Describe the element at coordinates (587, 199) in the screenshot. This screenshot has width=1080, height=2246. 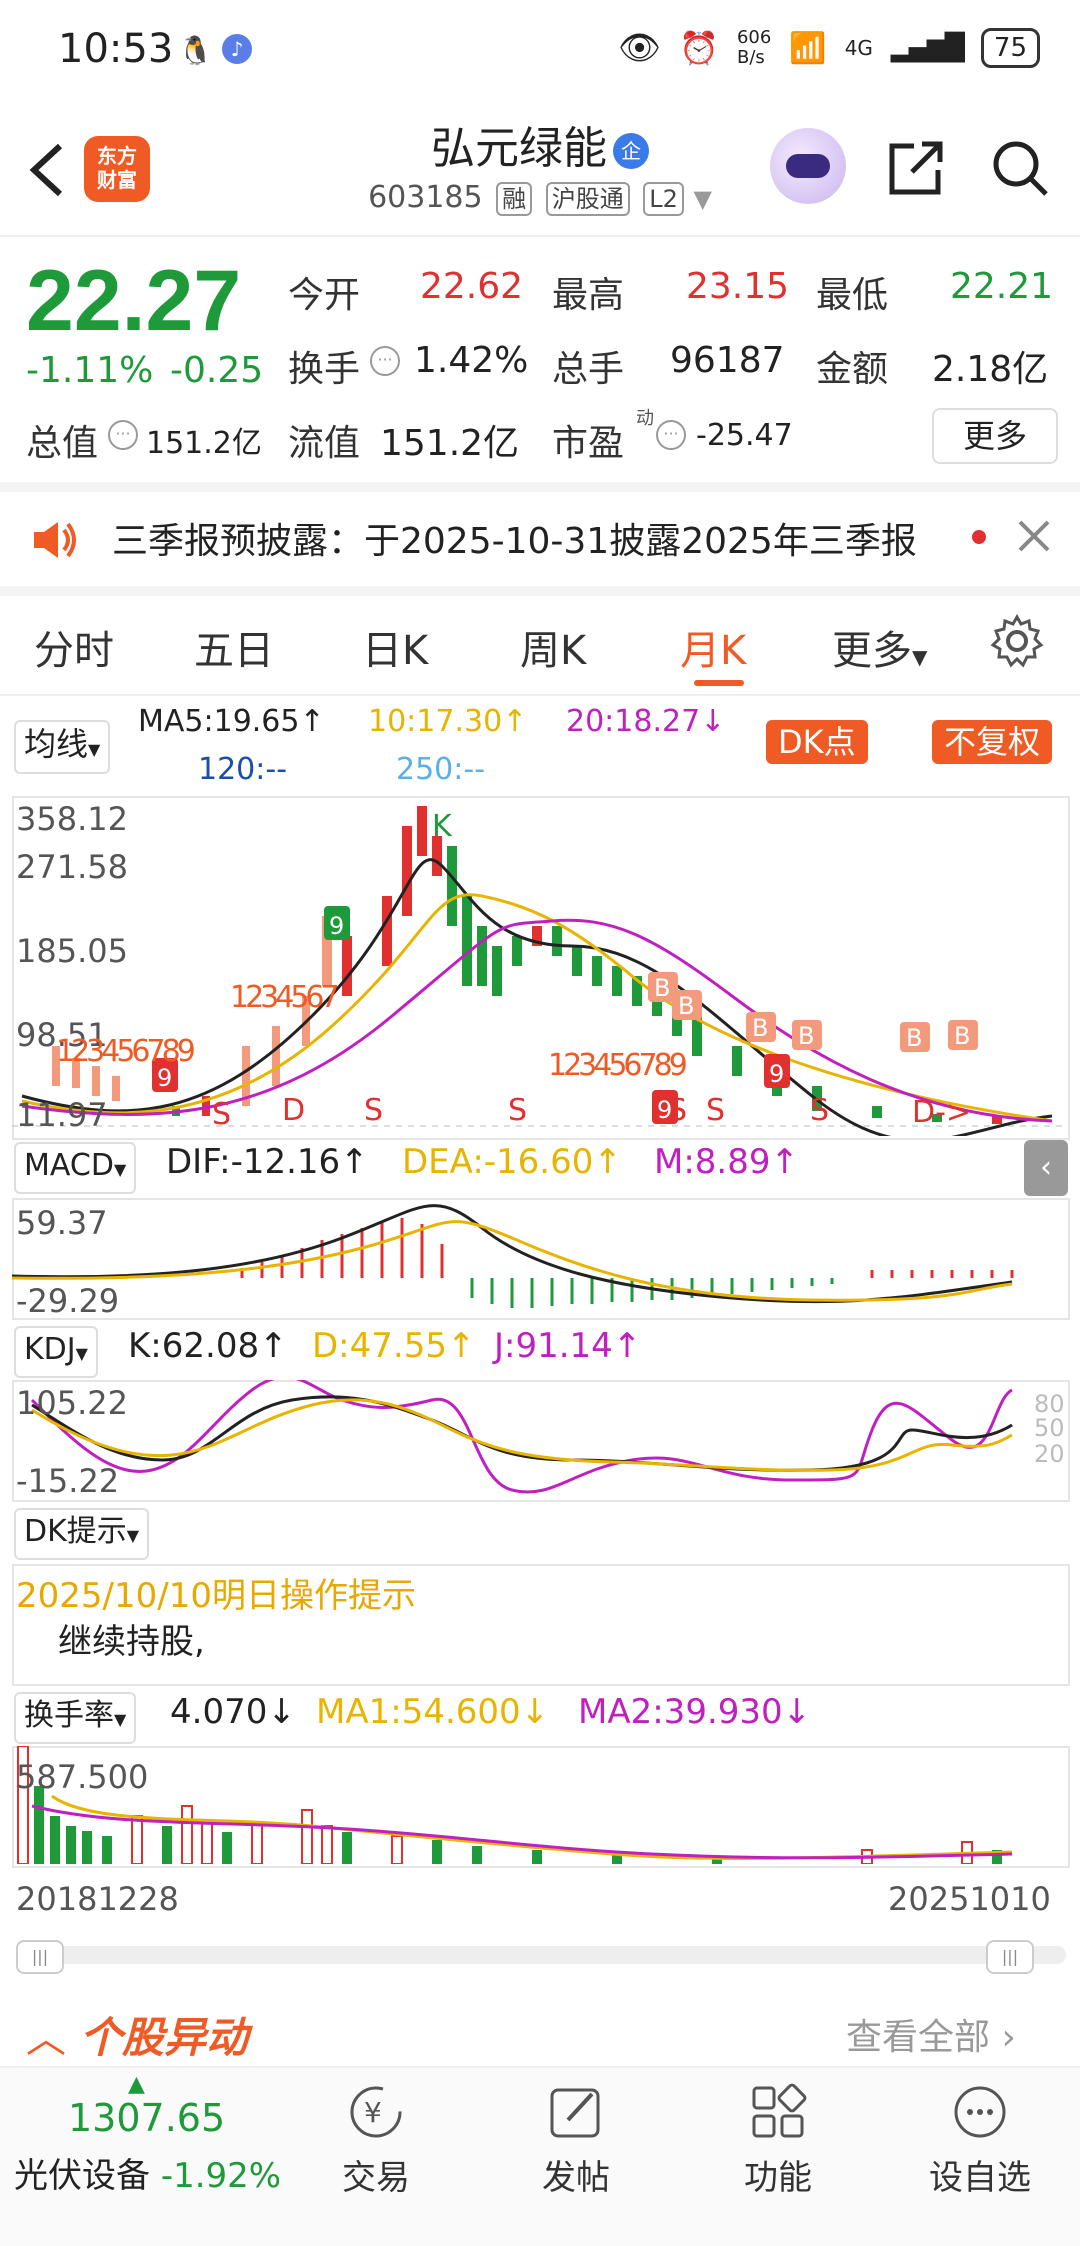
I see `connect-tag: 沪股通` at that location.